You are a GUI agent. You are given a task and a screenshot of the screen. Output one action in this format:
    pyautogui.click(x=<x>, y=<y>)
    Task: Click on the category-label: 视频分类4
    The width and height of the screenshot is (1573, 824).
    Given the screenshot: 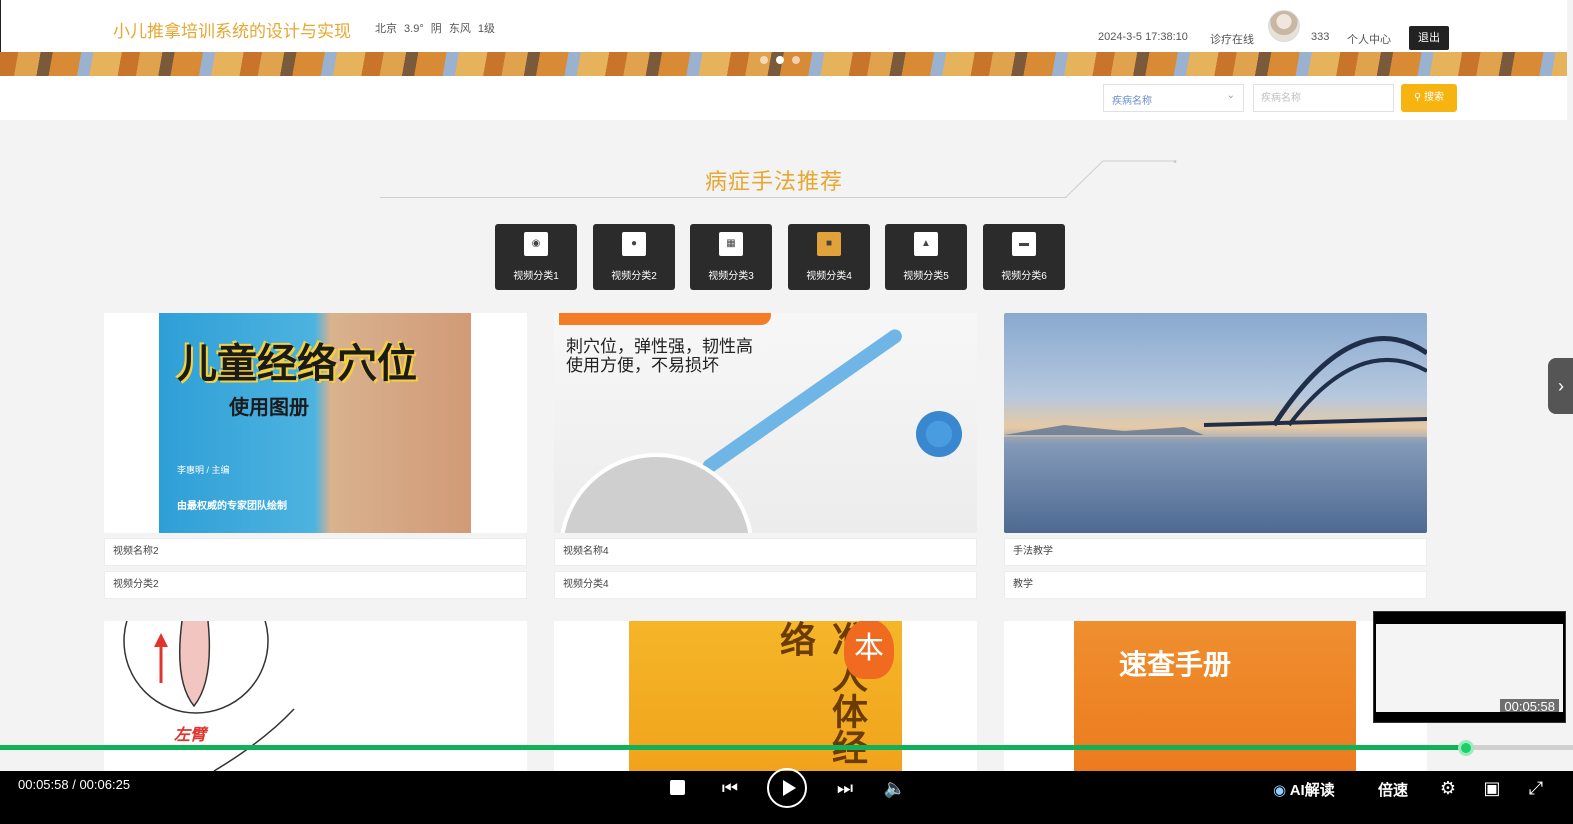 What is the action you would take?
    pyautogui.click(x=829, y=276)
    